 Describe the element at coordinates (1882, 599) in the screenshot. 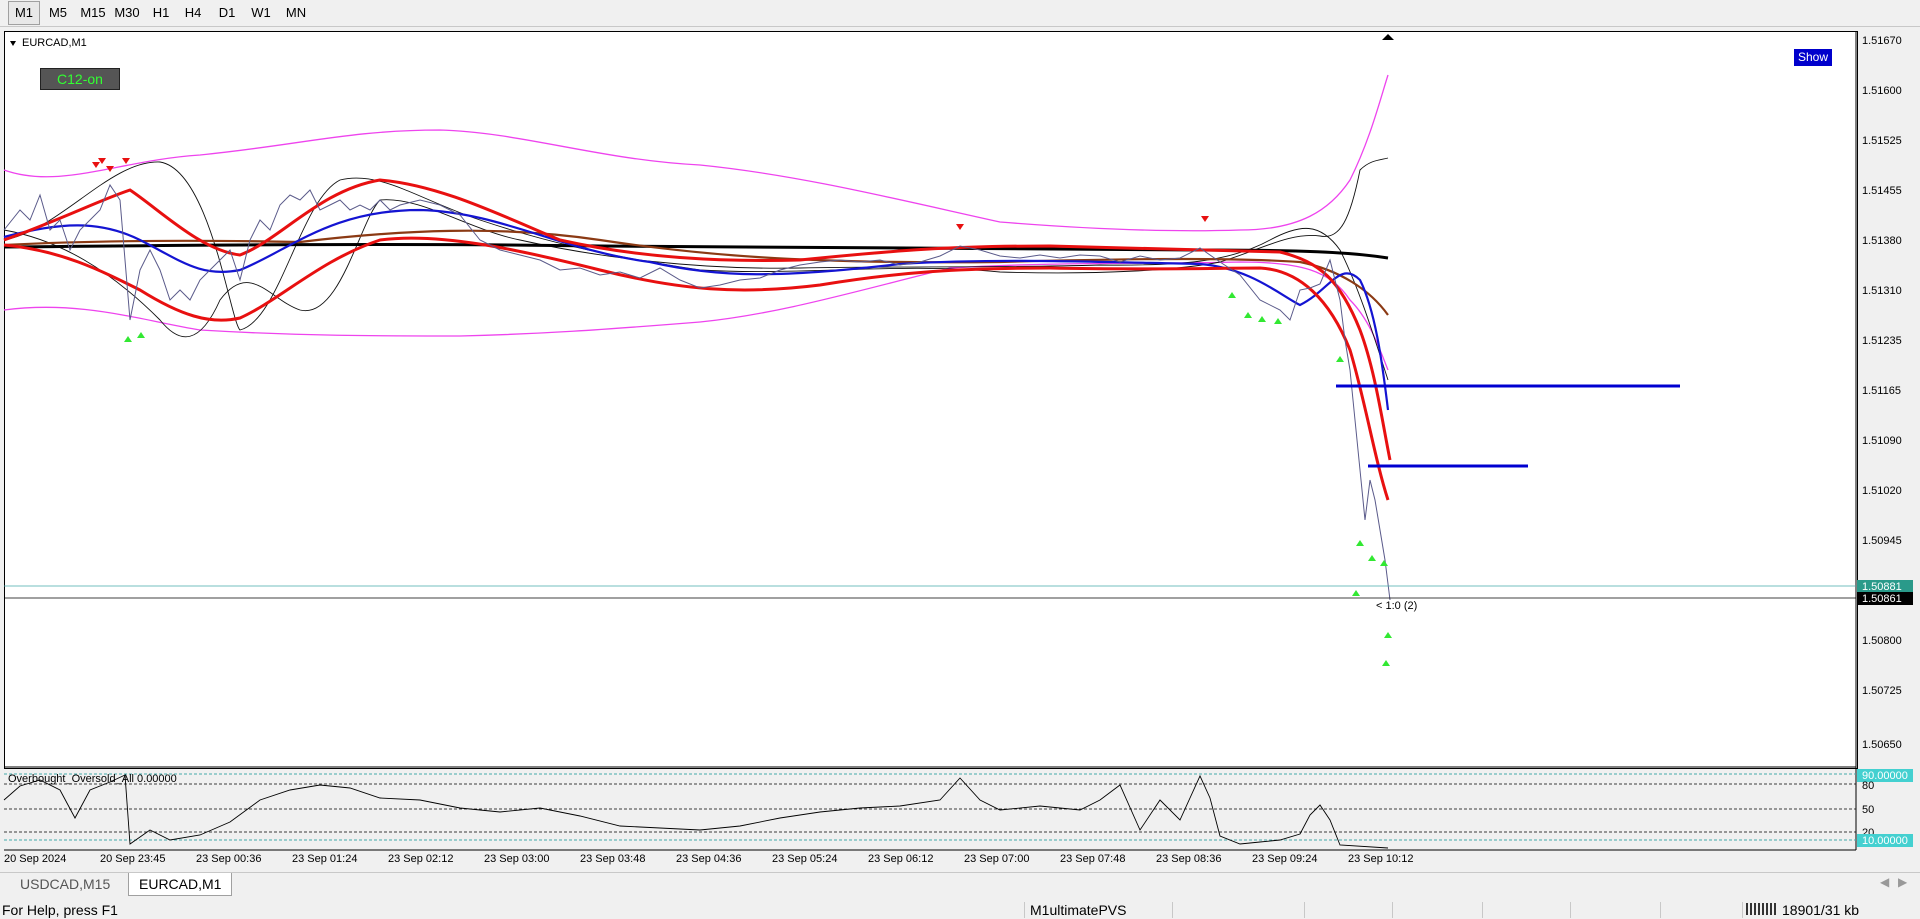

I see `current-price-tag: 1.50861` at that location.